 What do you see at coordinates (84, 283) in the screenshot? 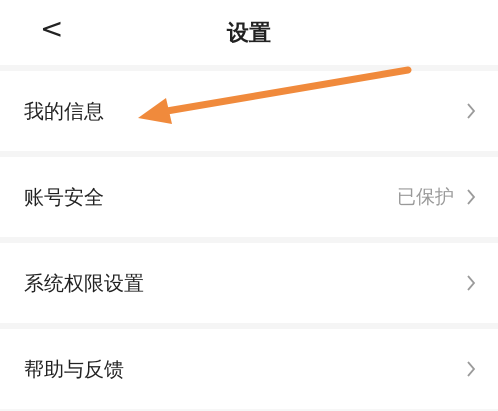
I see `row-label: 系统权限设置` at bounding box center [84, 283].